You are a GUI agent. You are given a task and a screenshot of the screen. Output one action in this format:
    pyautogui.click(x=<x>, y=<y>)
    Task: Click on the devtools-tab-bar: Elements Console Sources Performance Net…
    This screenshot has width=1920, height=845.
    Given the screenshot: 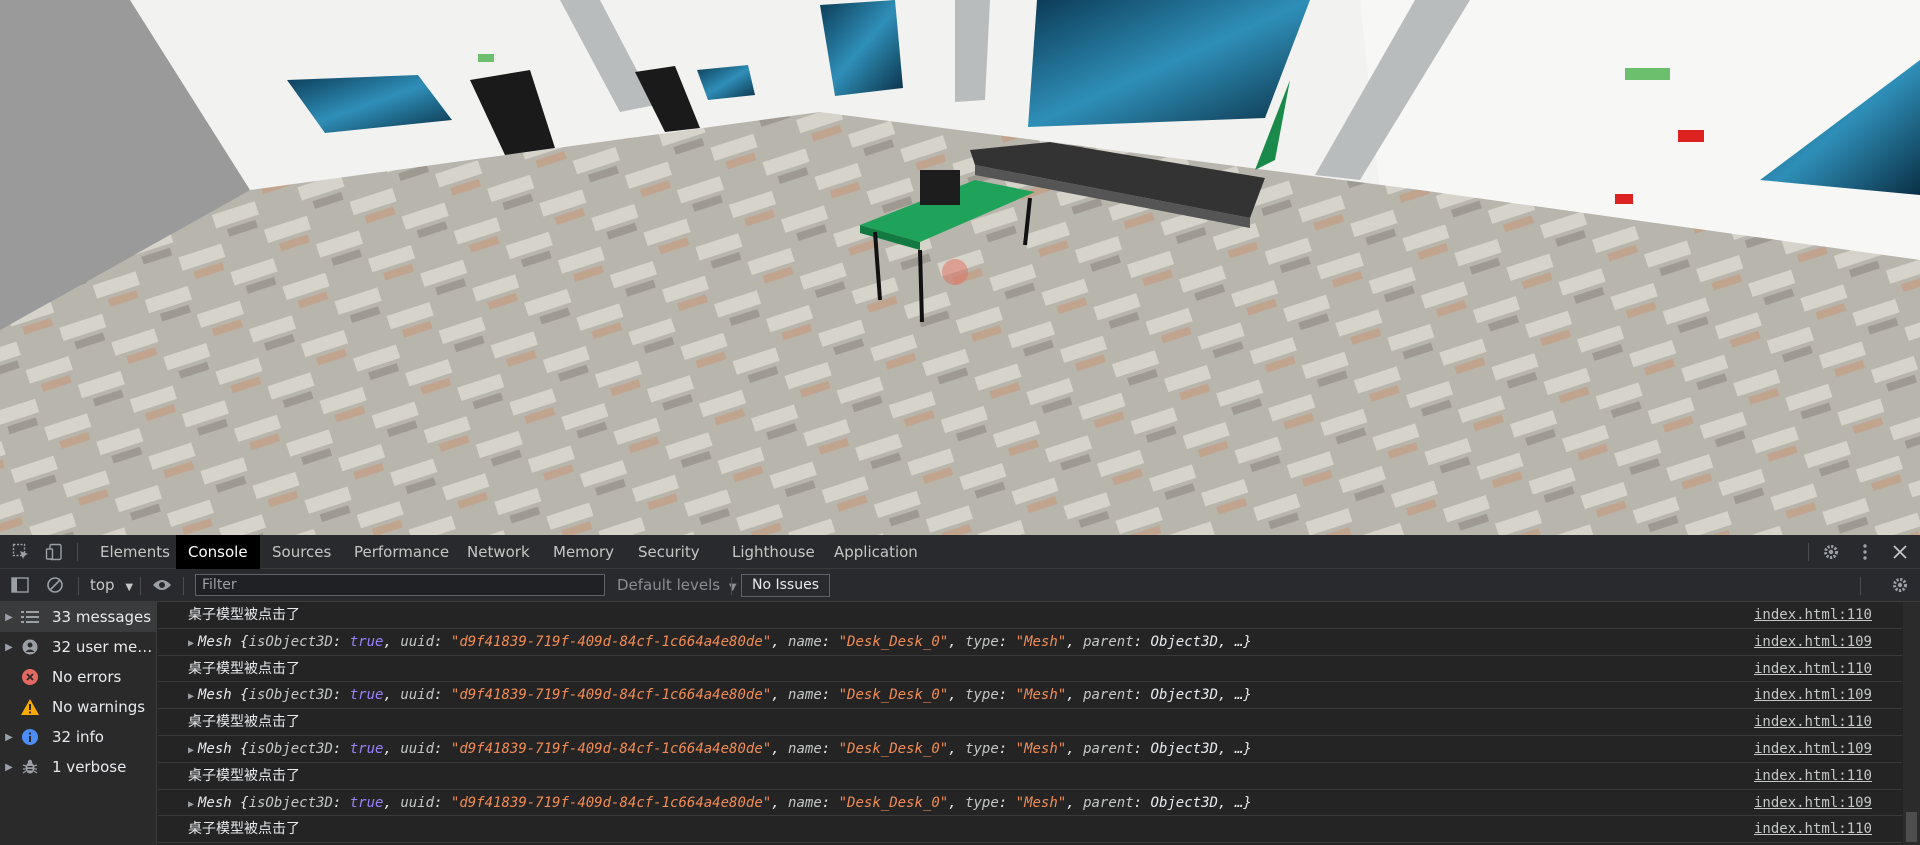 What is the action you would take?
    pyautogui.click(x=960, y=552)
    